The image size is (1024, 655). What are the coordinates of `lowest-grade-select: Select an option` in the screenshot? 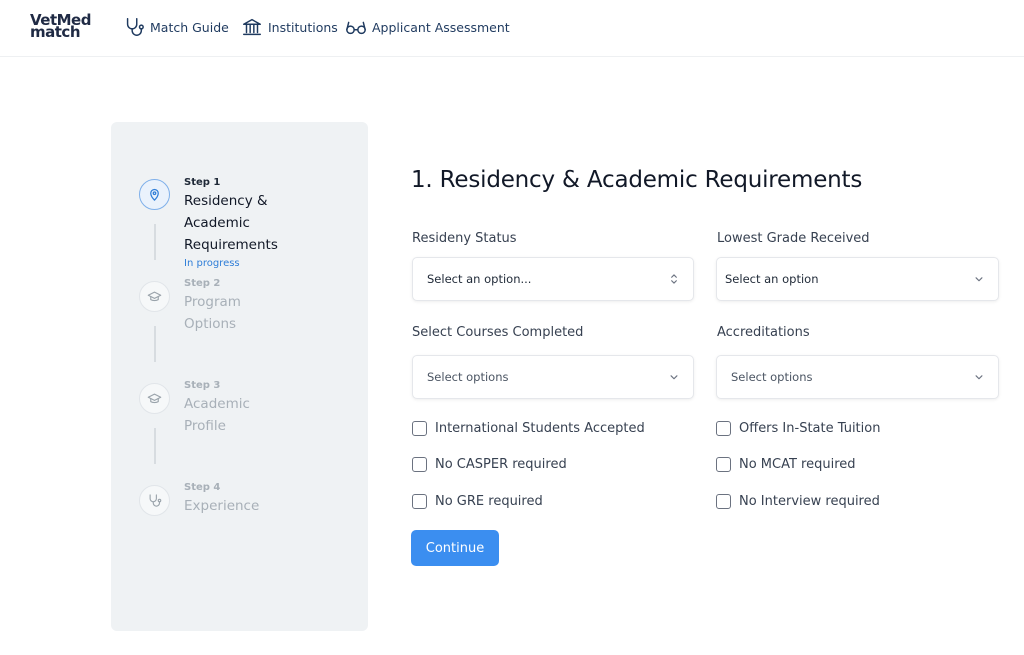 It's located at (857, 279).